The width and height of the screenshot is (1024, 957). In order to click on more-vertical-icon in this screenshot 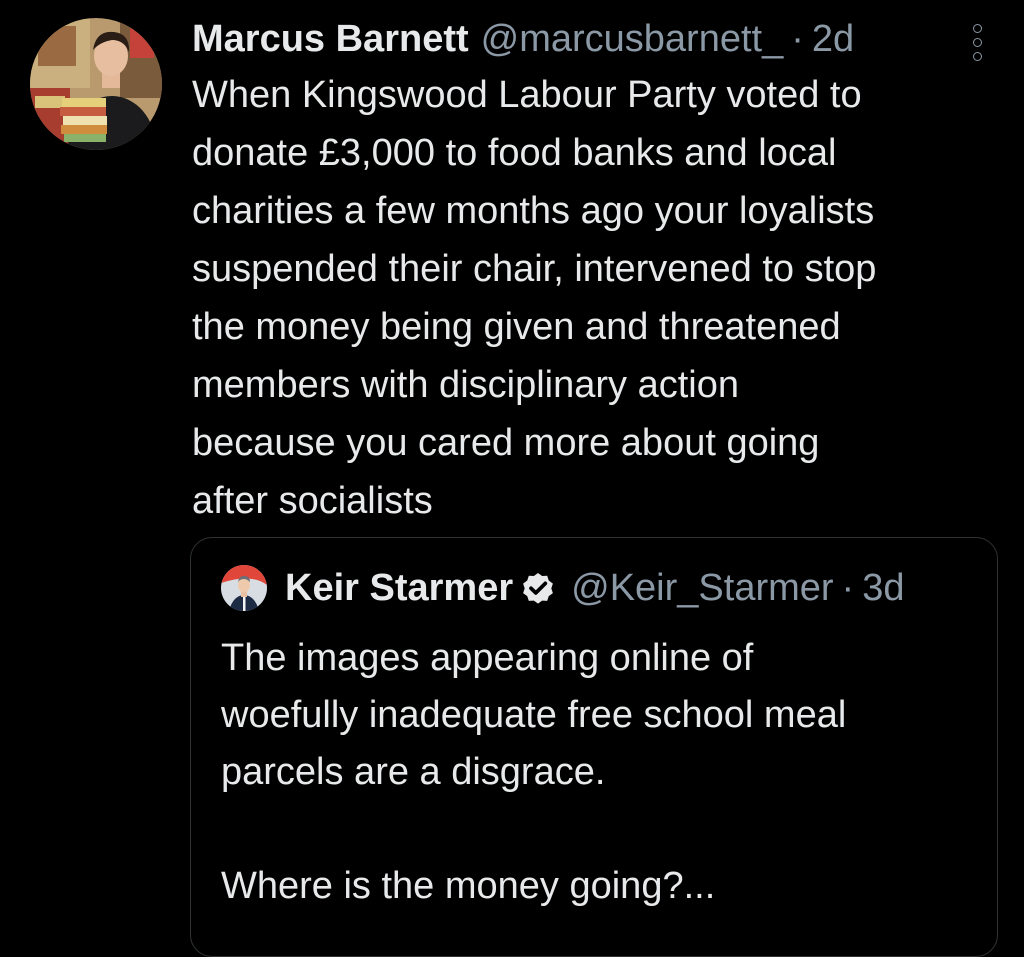, I will do `click(978, 43)`.